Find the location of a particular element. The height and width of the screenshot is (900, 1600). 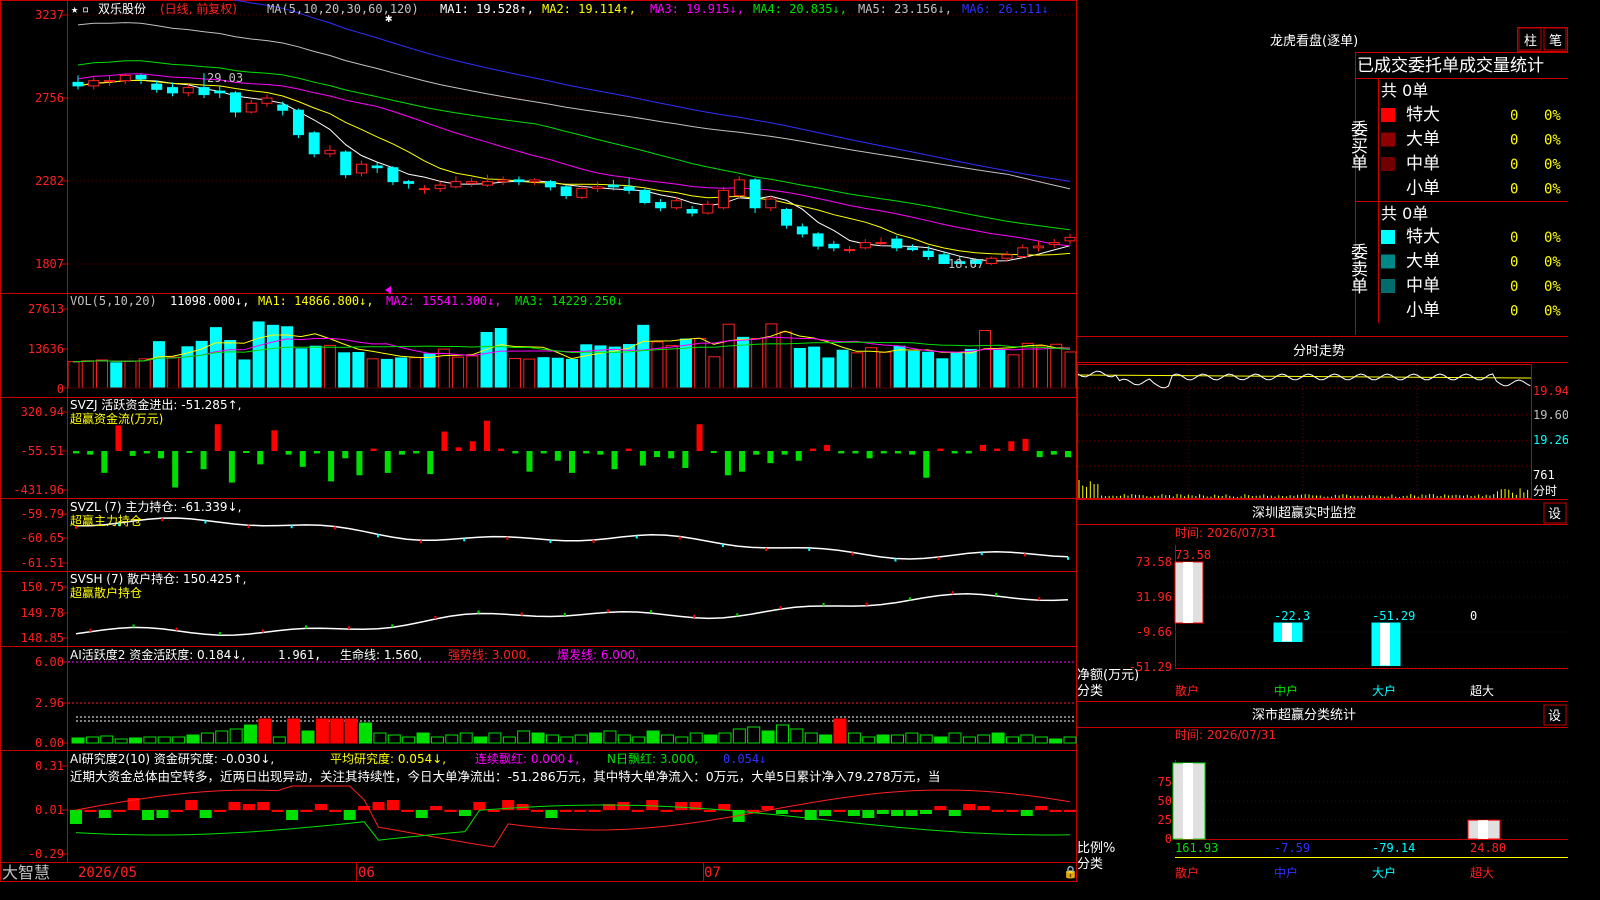

dragon-subtitle: 已成交委托单成交量统计 is located at coordinates (1450, 66).